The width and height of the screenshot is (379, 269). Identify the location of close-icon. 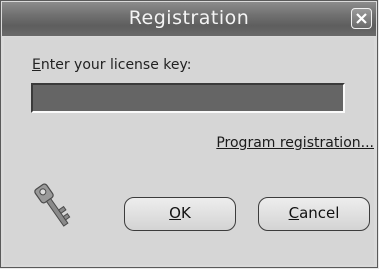
(361, 18).